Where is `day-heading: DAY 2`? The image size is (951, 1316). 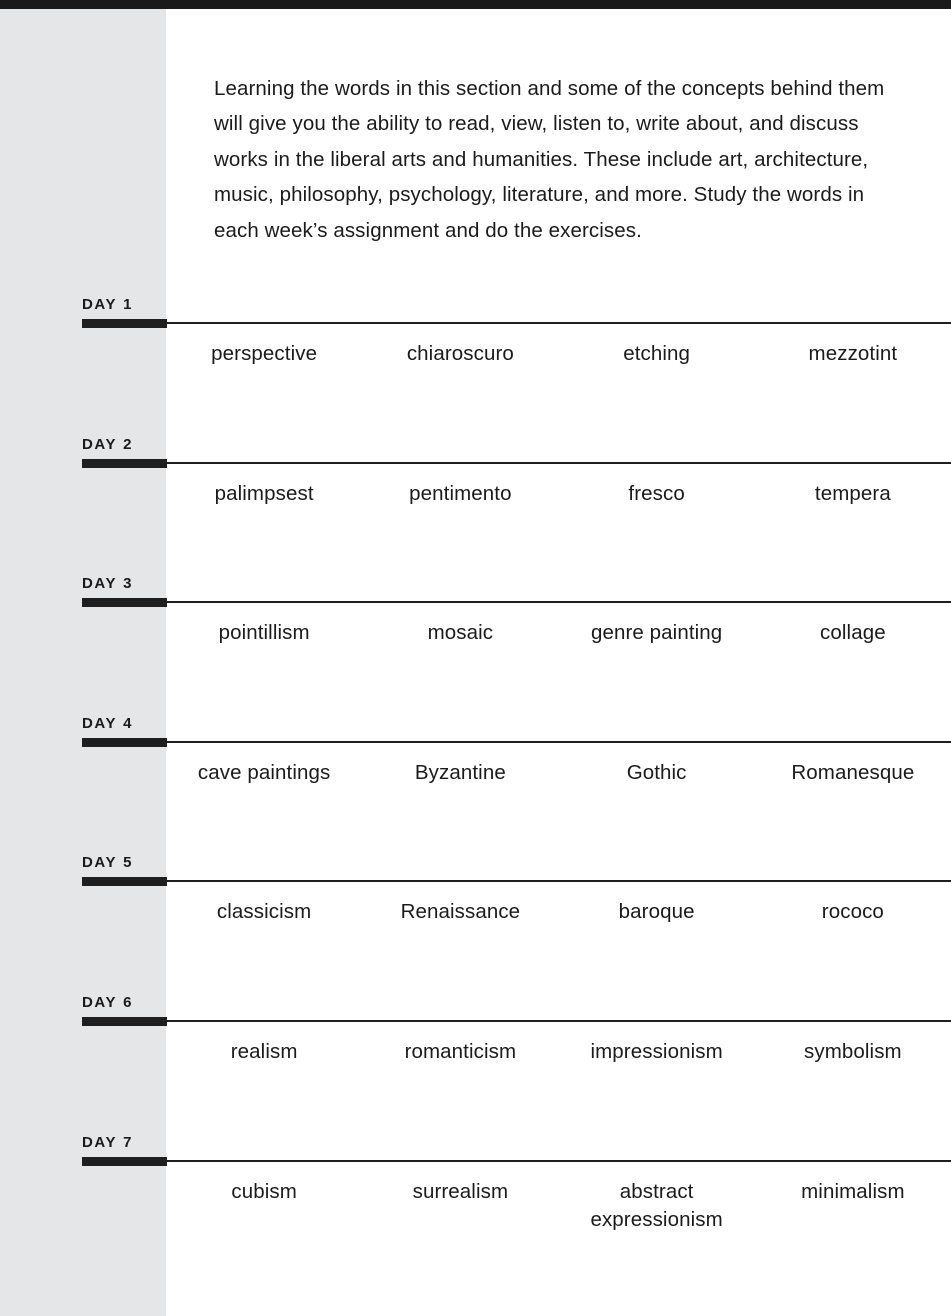
day-heading: DAY 2 is located at coordinates (107, 444).